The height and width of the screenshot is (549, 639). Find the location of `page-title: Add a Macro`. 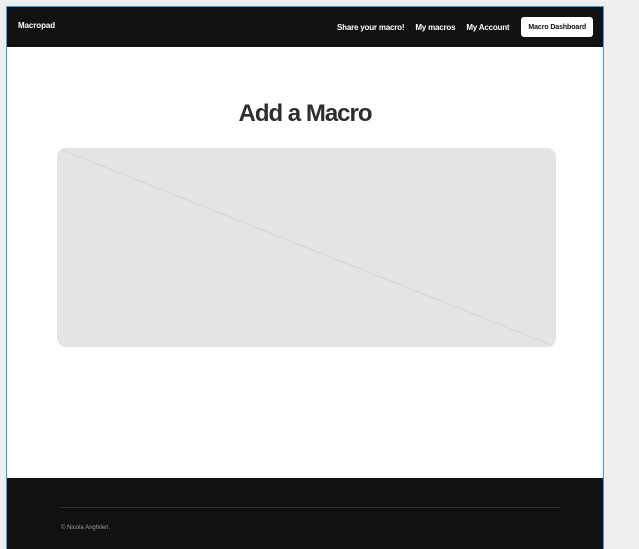

page-title: Add a Macro is located at coordinates (305, 113).